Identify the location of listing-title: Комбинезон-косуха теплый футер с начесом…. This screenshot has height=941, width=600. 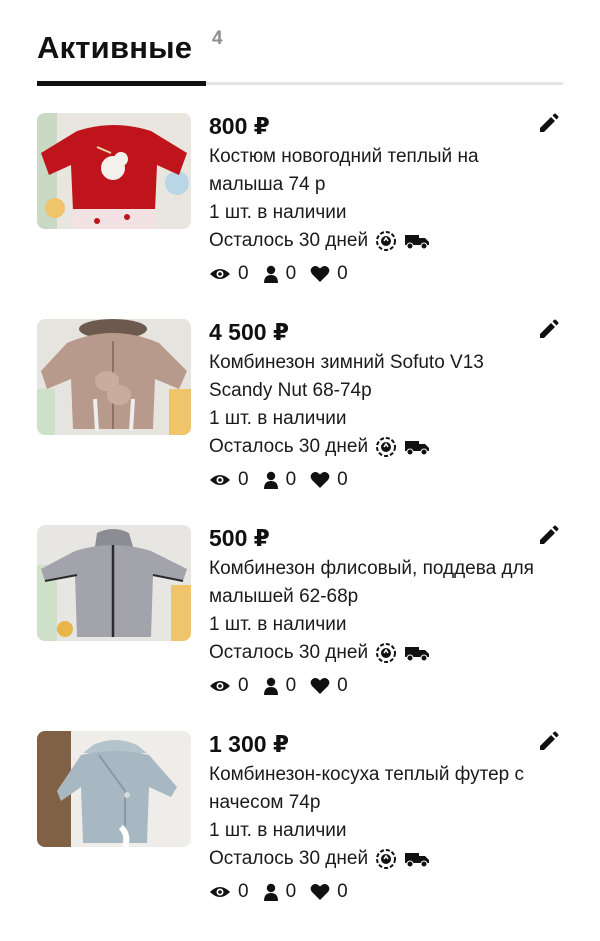
(374, 789).